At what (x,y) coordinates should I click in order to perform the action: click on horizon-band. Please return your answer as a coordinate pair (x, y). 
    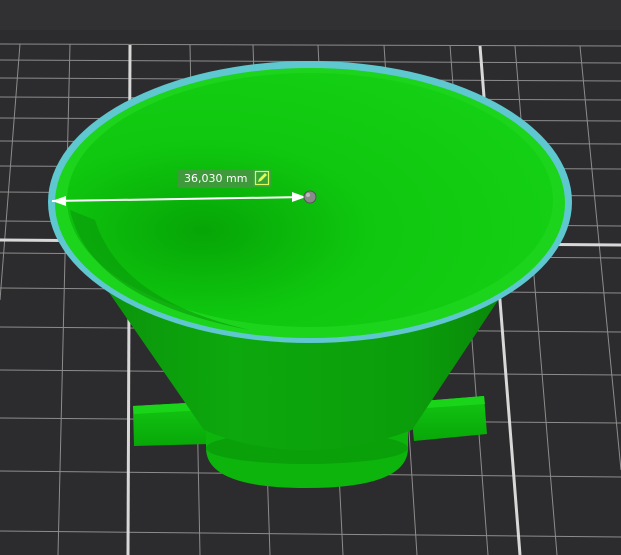
    Looking at the image, I should click on (310, 15).